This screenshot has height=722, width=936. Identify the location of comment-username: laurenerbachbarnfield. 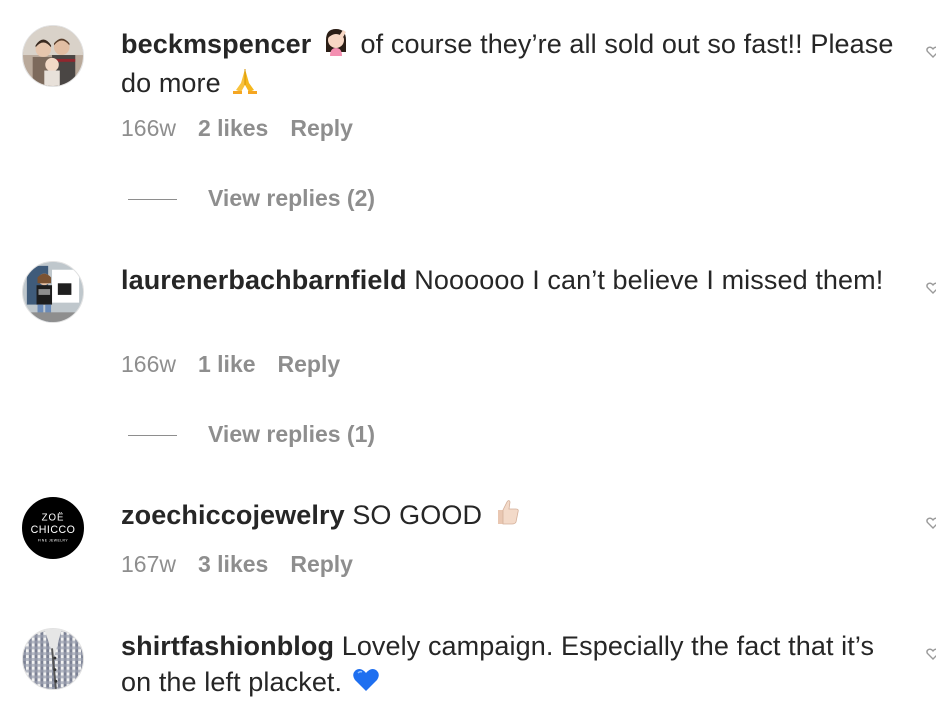
(264, 280).